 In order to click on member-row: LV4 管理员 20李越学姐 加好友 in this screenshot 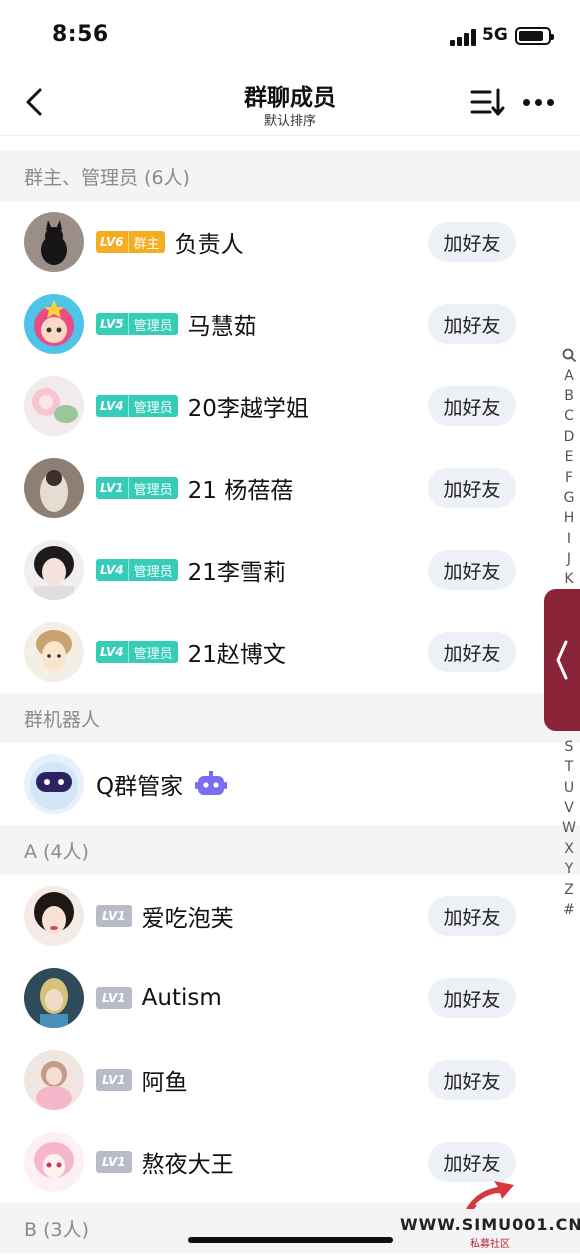, I will do `click(290, 406)`.